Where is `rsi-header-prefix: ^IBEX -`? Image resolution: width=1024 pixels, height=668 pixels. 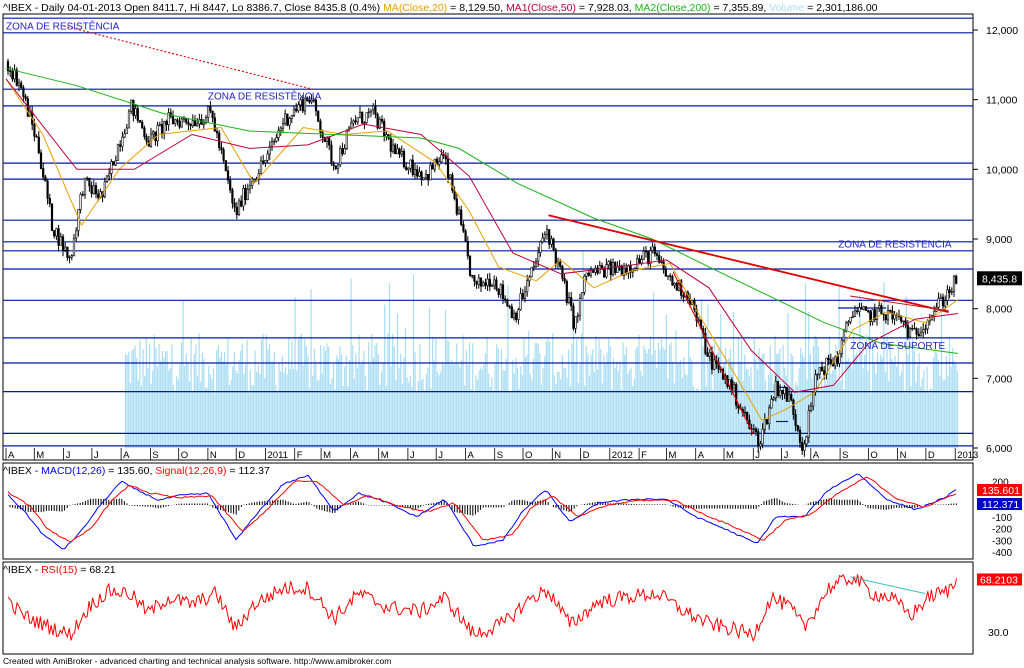
rsi-header-prefix: ^IBEX - is located at coordinates (22, 570).